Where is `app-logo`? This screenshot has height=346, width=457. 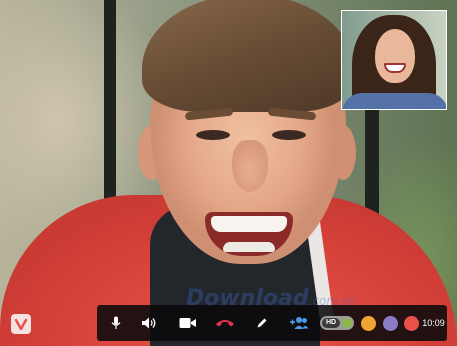
app-logo is located at coordinates (21, 324).